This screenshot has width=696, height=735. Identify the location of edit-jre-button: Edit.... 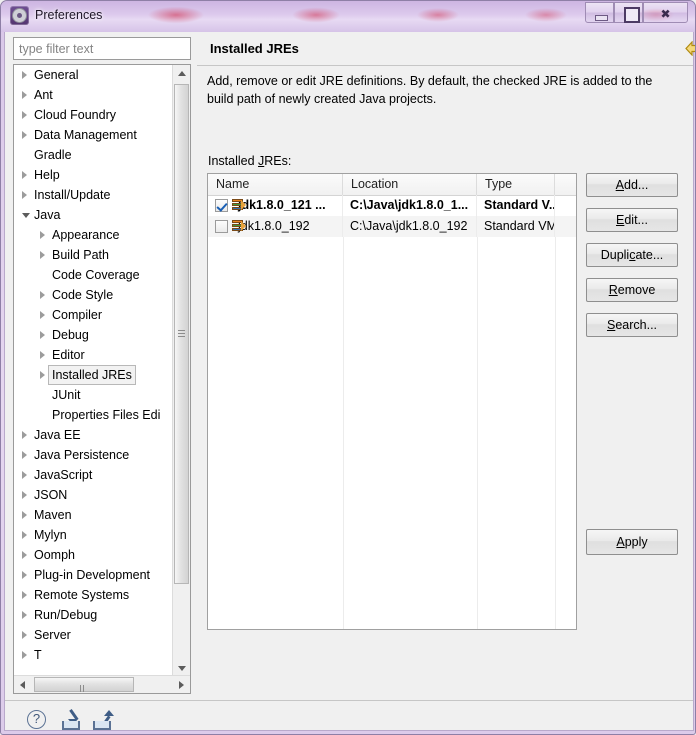
(632, 220).